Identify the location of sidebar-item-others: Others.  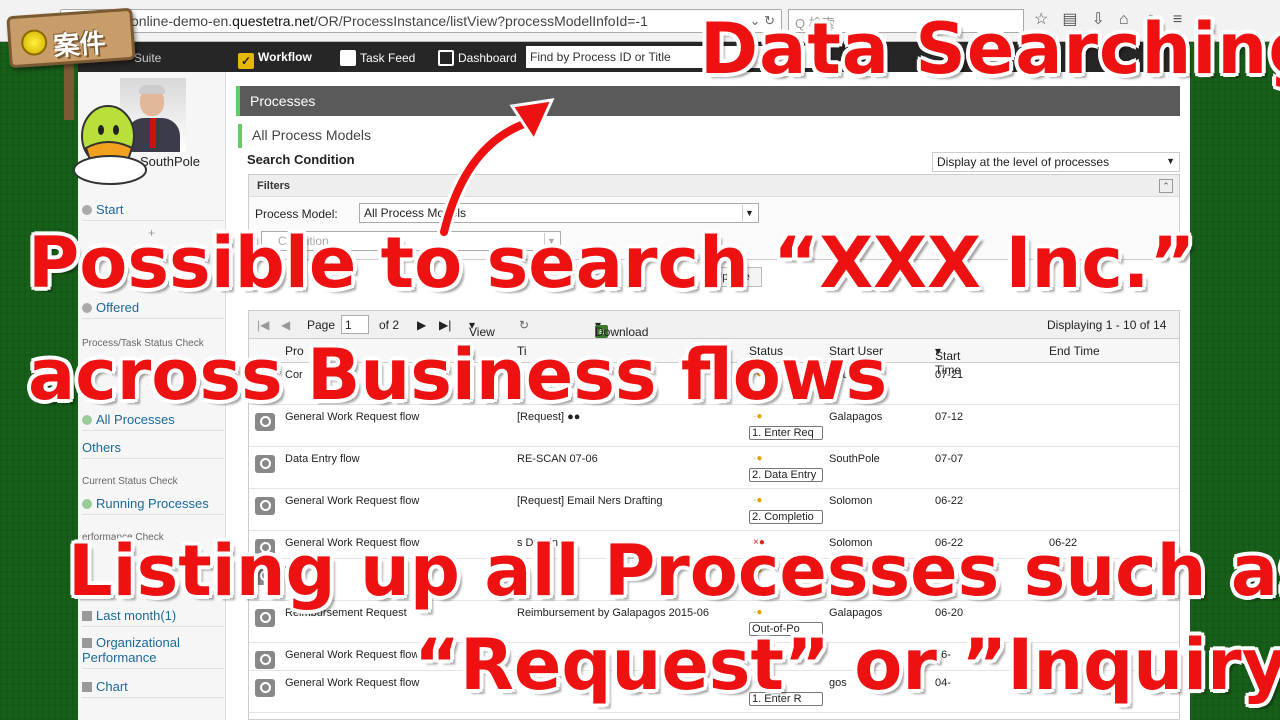
(153, 449).